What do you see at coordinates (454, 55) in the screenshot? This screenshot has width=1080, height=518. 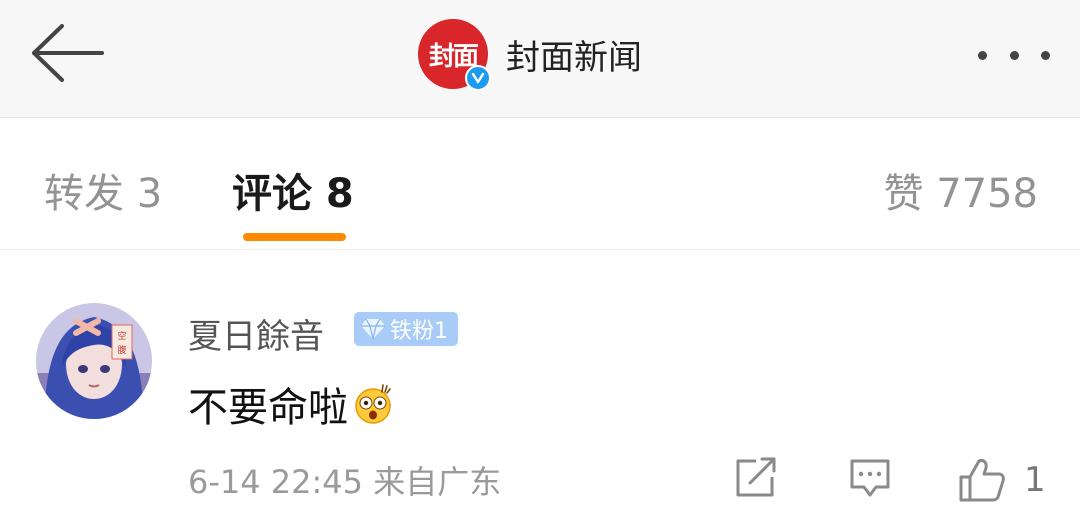 I see `account-logo: 封面` at bounding box center [454, 55].